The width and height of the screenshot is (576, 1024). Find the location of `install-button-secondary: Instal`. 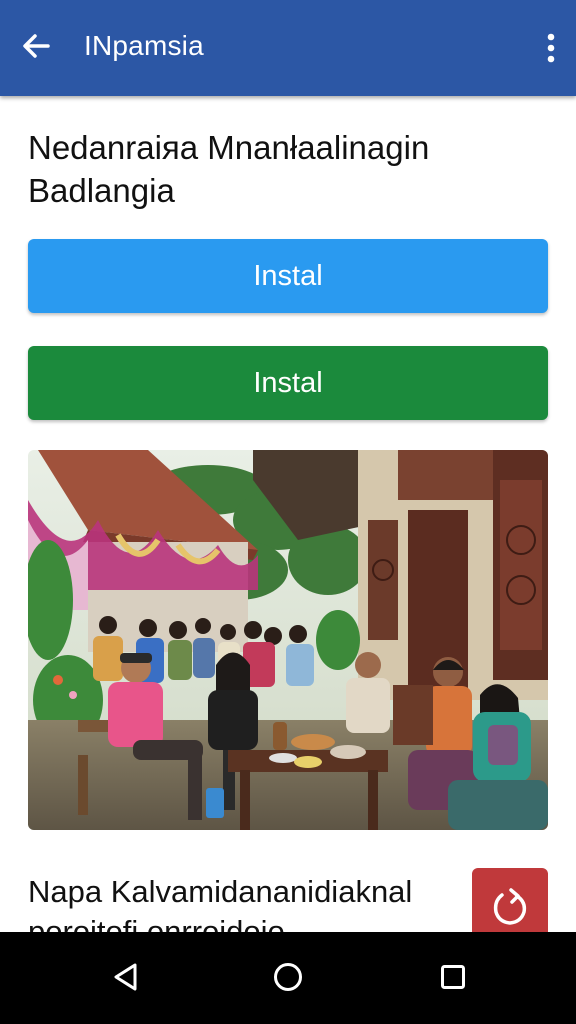

install-button-secondary: Instal is located at coordinates (288, 383).